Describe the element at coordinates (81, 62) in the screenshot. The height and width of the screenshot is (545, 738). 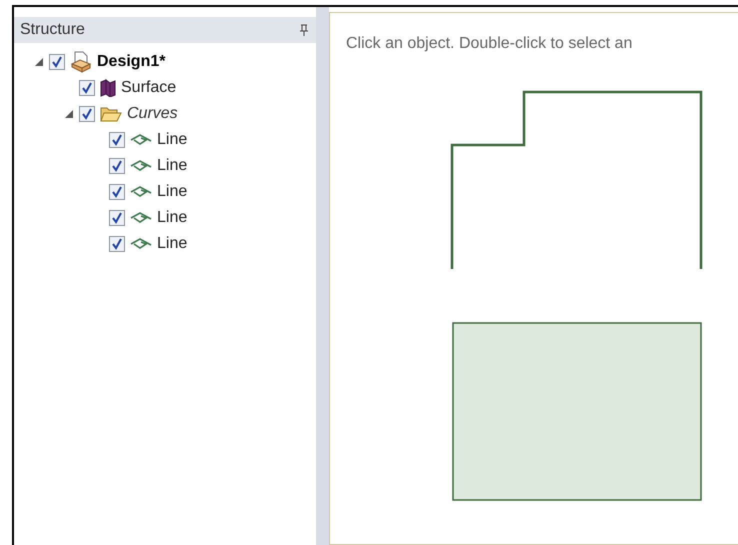
I see `design-icon` at that location.